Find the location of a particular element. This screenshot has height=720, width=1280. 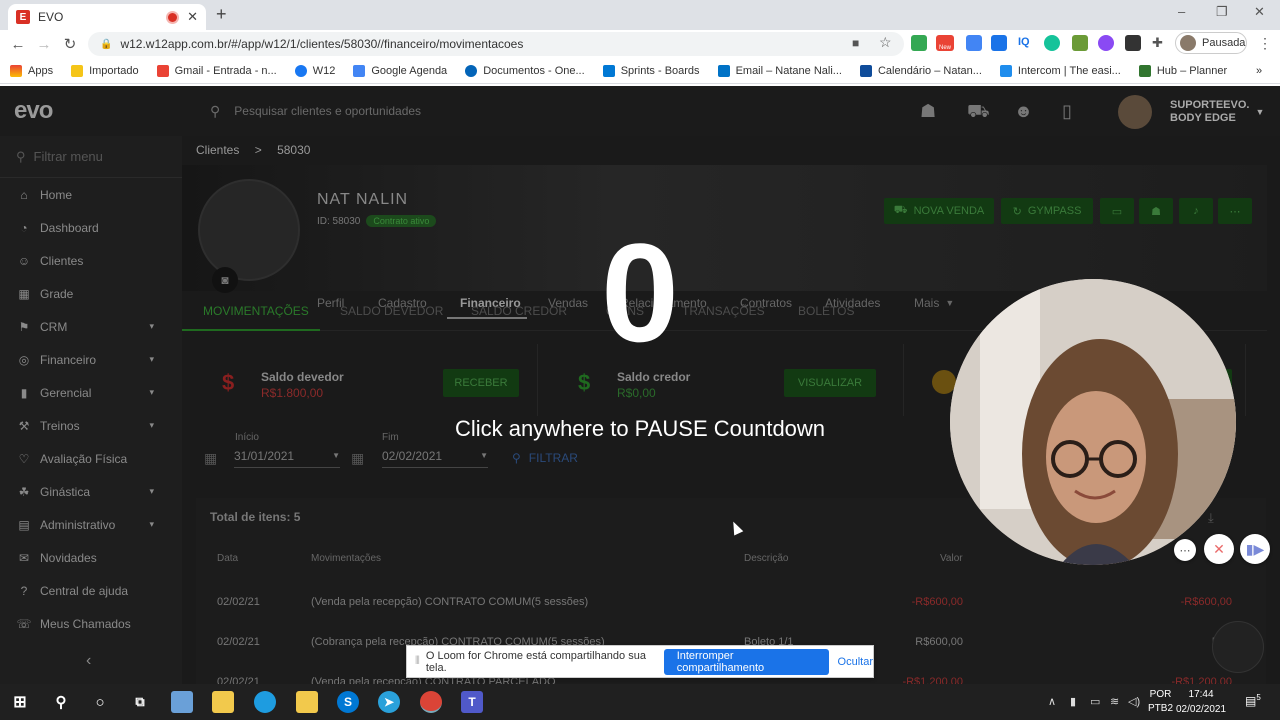

filter-menu-input: ⚲ Filtrar menu is located at coordinates (91, 157).